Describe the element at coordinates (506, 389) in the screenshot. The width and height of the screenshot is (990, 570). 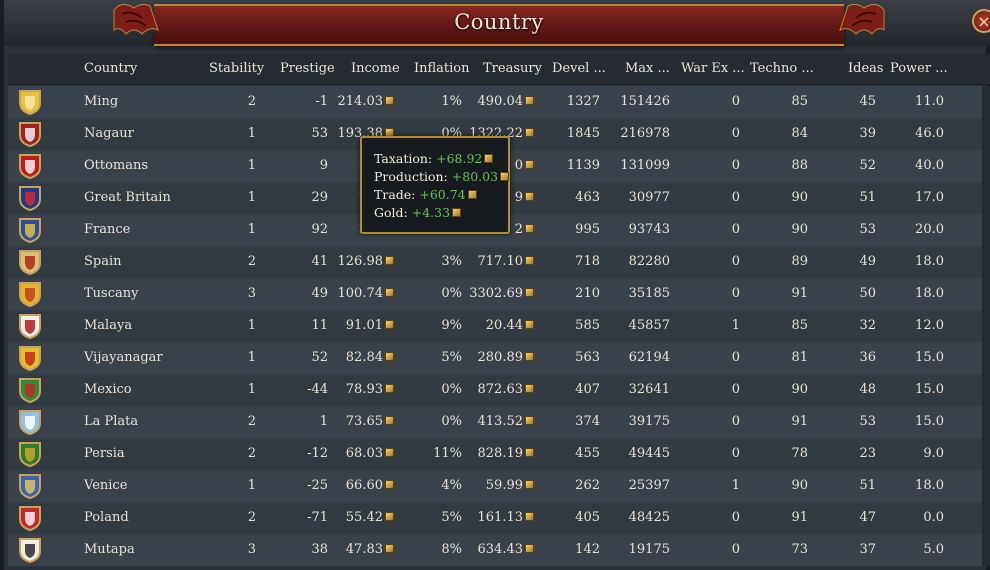
I see `cell-treasury: 872.63` at that location.